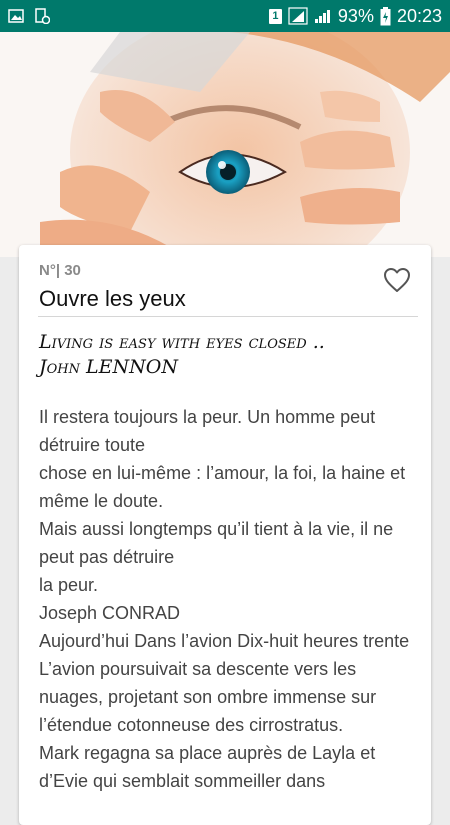  I want to click on image-icon, so click(16, 16).